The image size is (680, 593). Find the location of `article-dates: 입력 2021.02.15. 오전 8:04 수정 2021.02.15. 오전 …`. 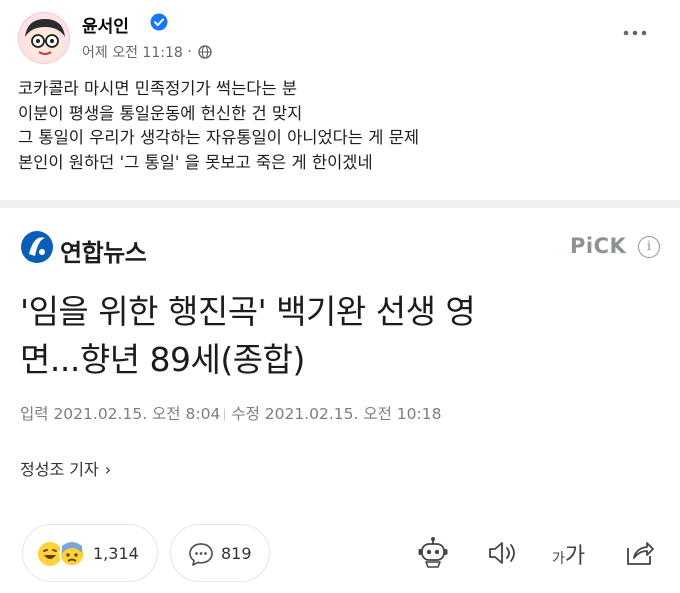

article-dates: 입력 2021.02.15. 오전 8:04 수정 2021.02.15. 오전 … is located at coordinates (230, 413).